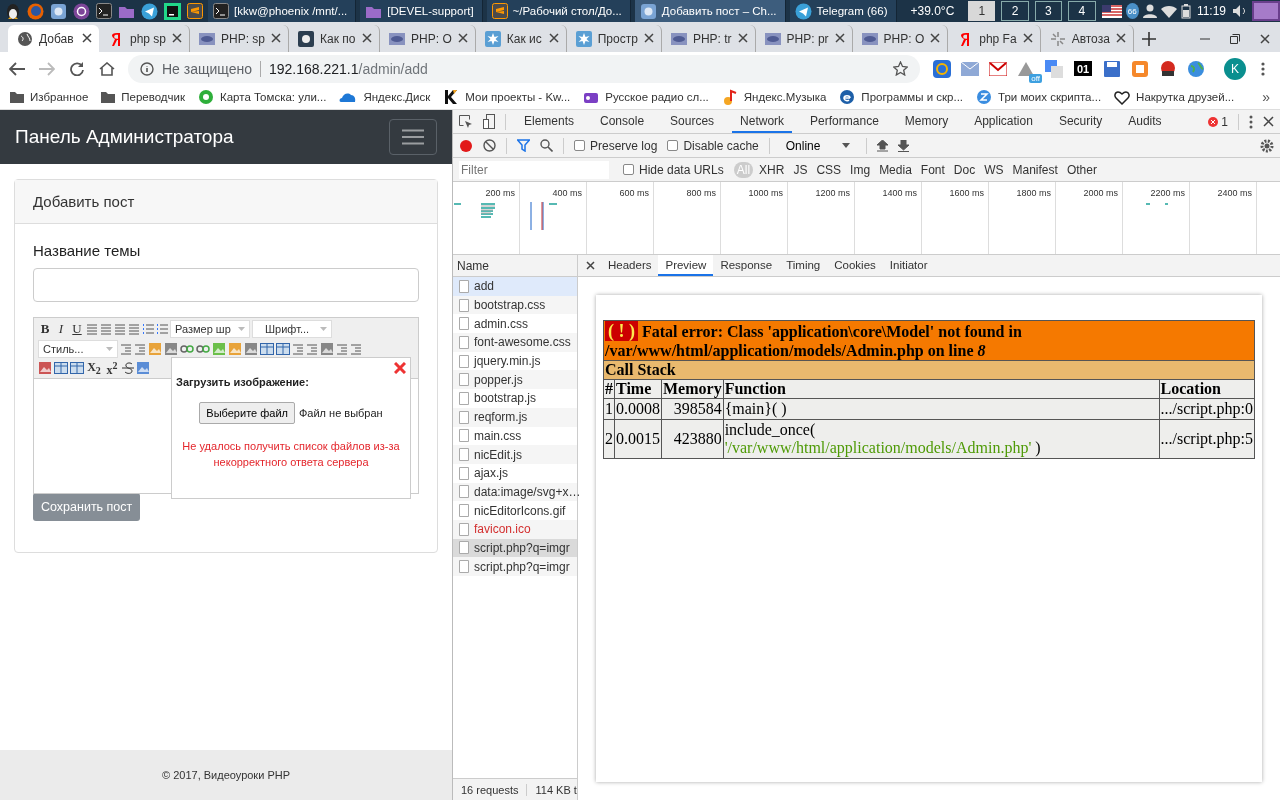 This screenshot has height=800, width=1280. Describe the element at coordinates (622, 121) in the screenshot. I see `devtools-tab: Console` at that location.